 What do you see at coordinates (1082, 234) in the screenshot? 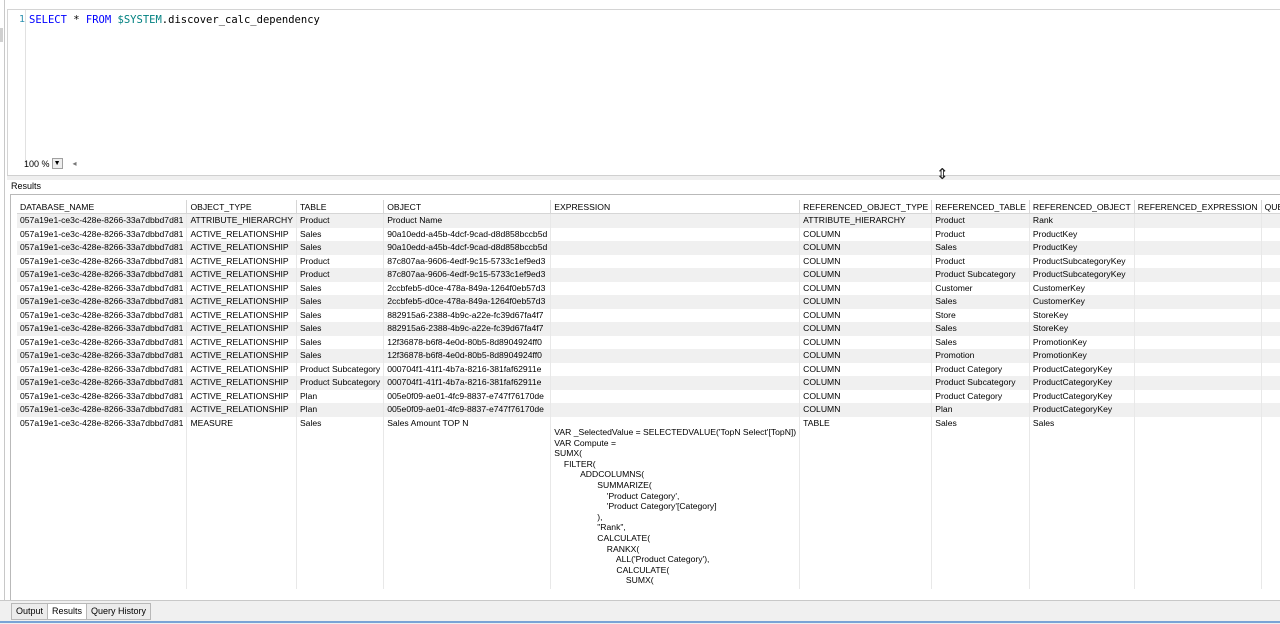
I see `cell-referenced-object: ProductKey` at bounding box center [1082, 234].